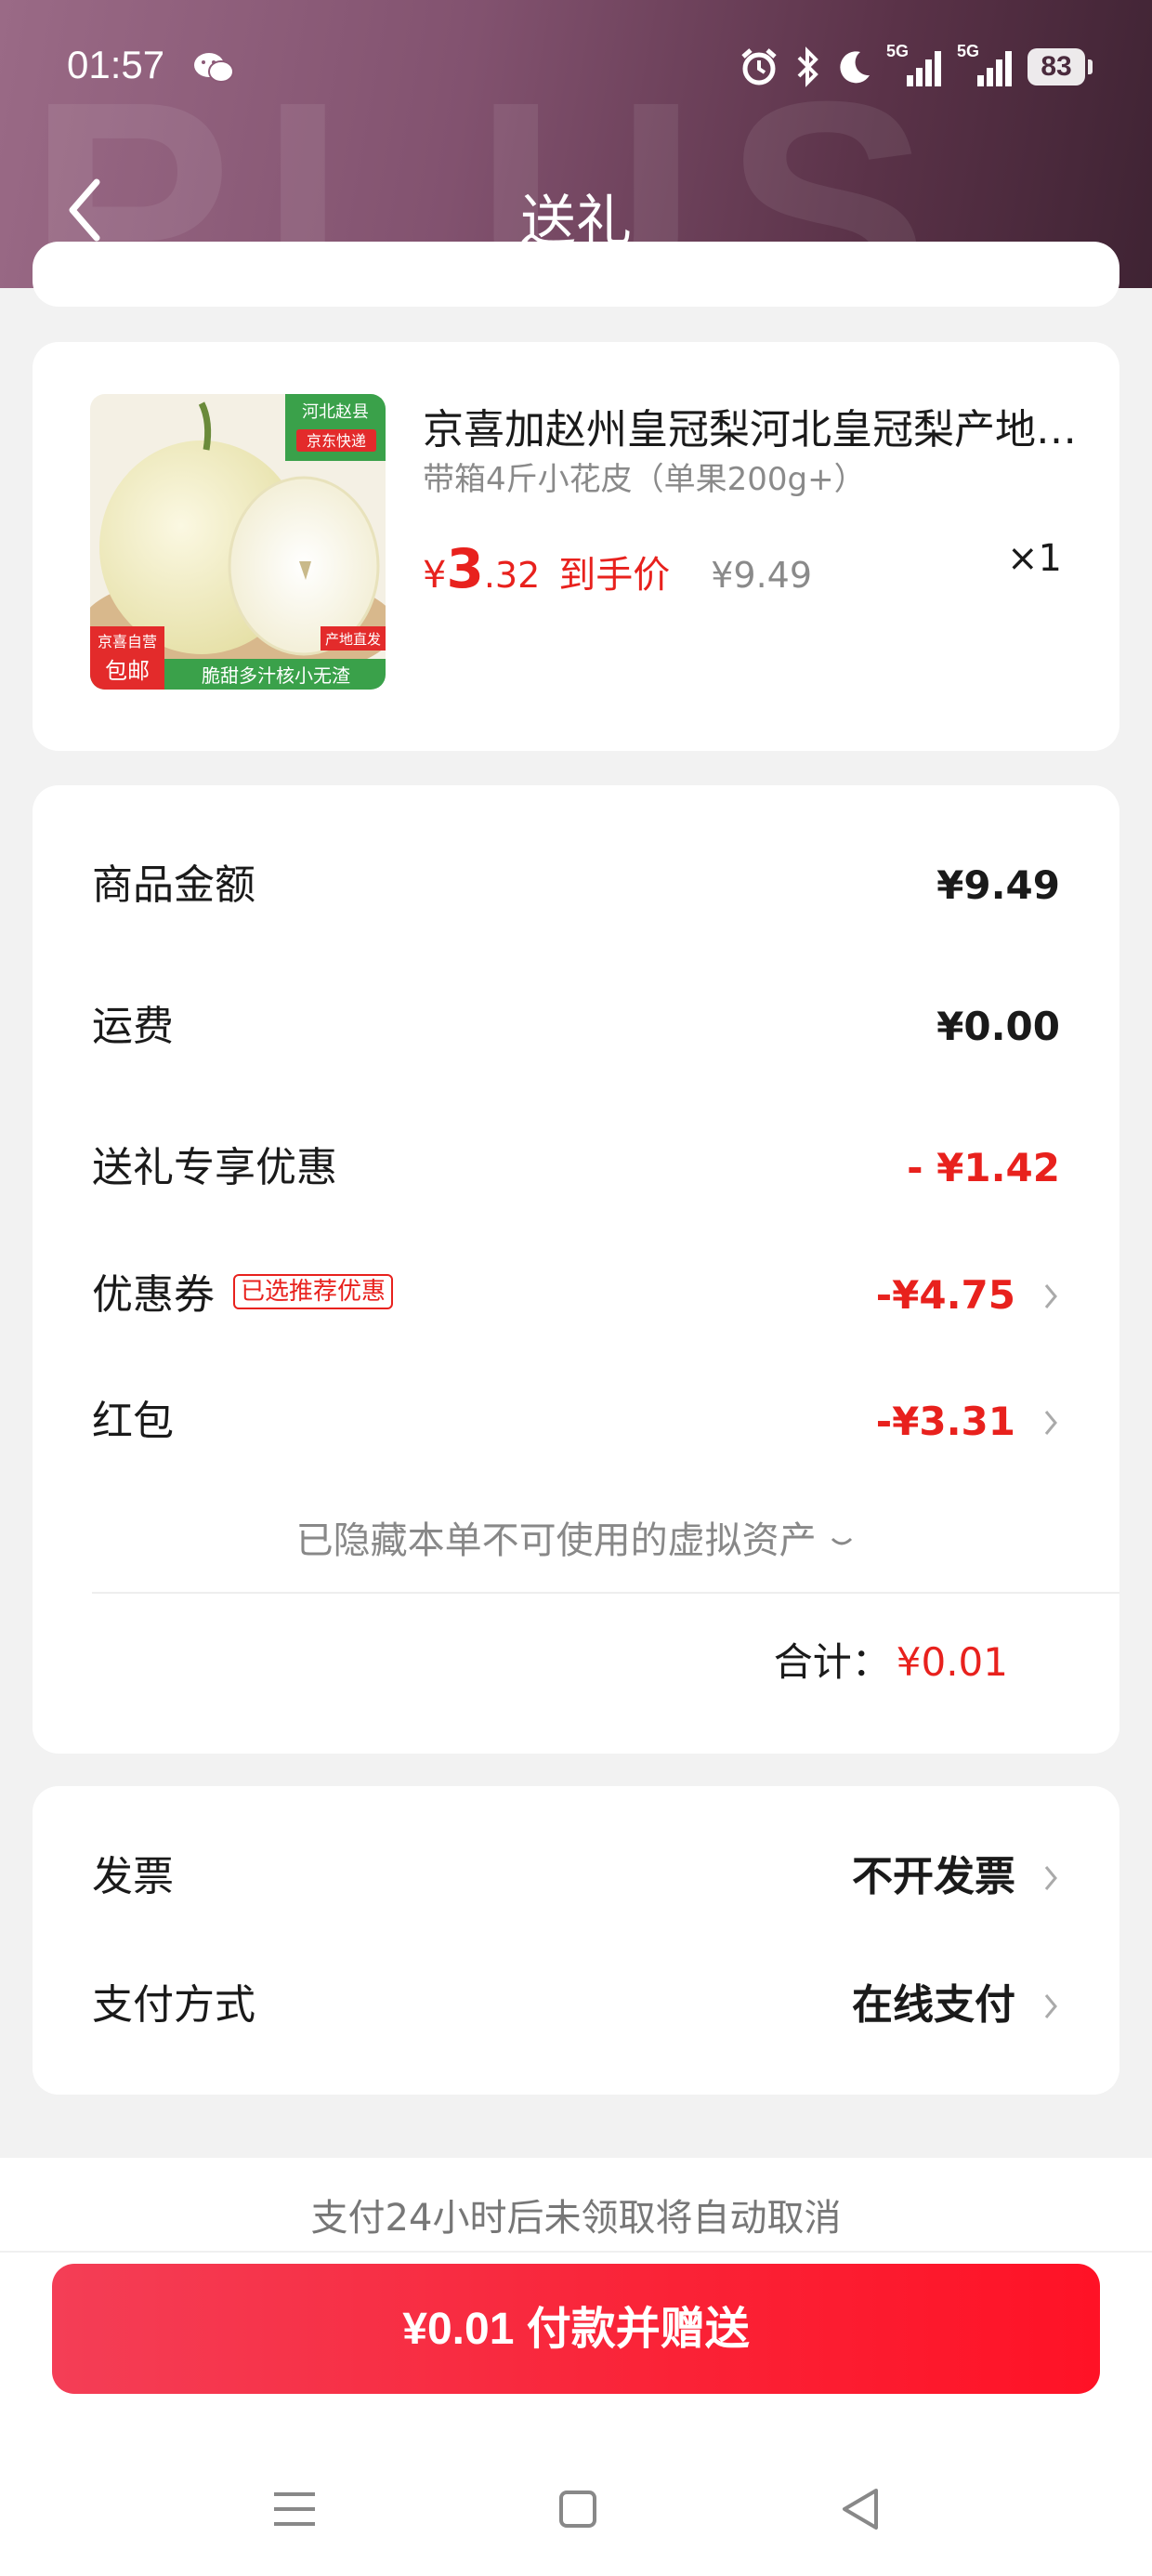 This screenshot has width=1152, height=2576. Describe the element at coordinates (762, 575) in the screenshot. I see `original-price: ¥9.49` at that location.